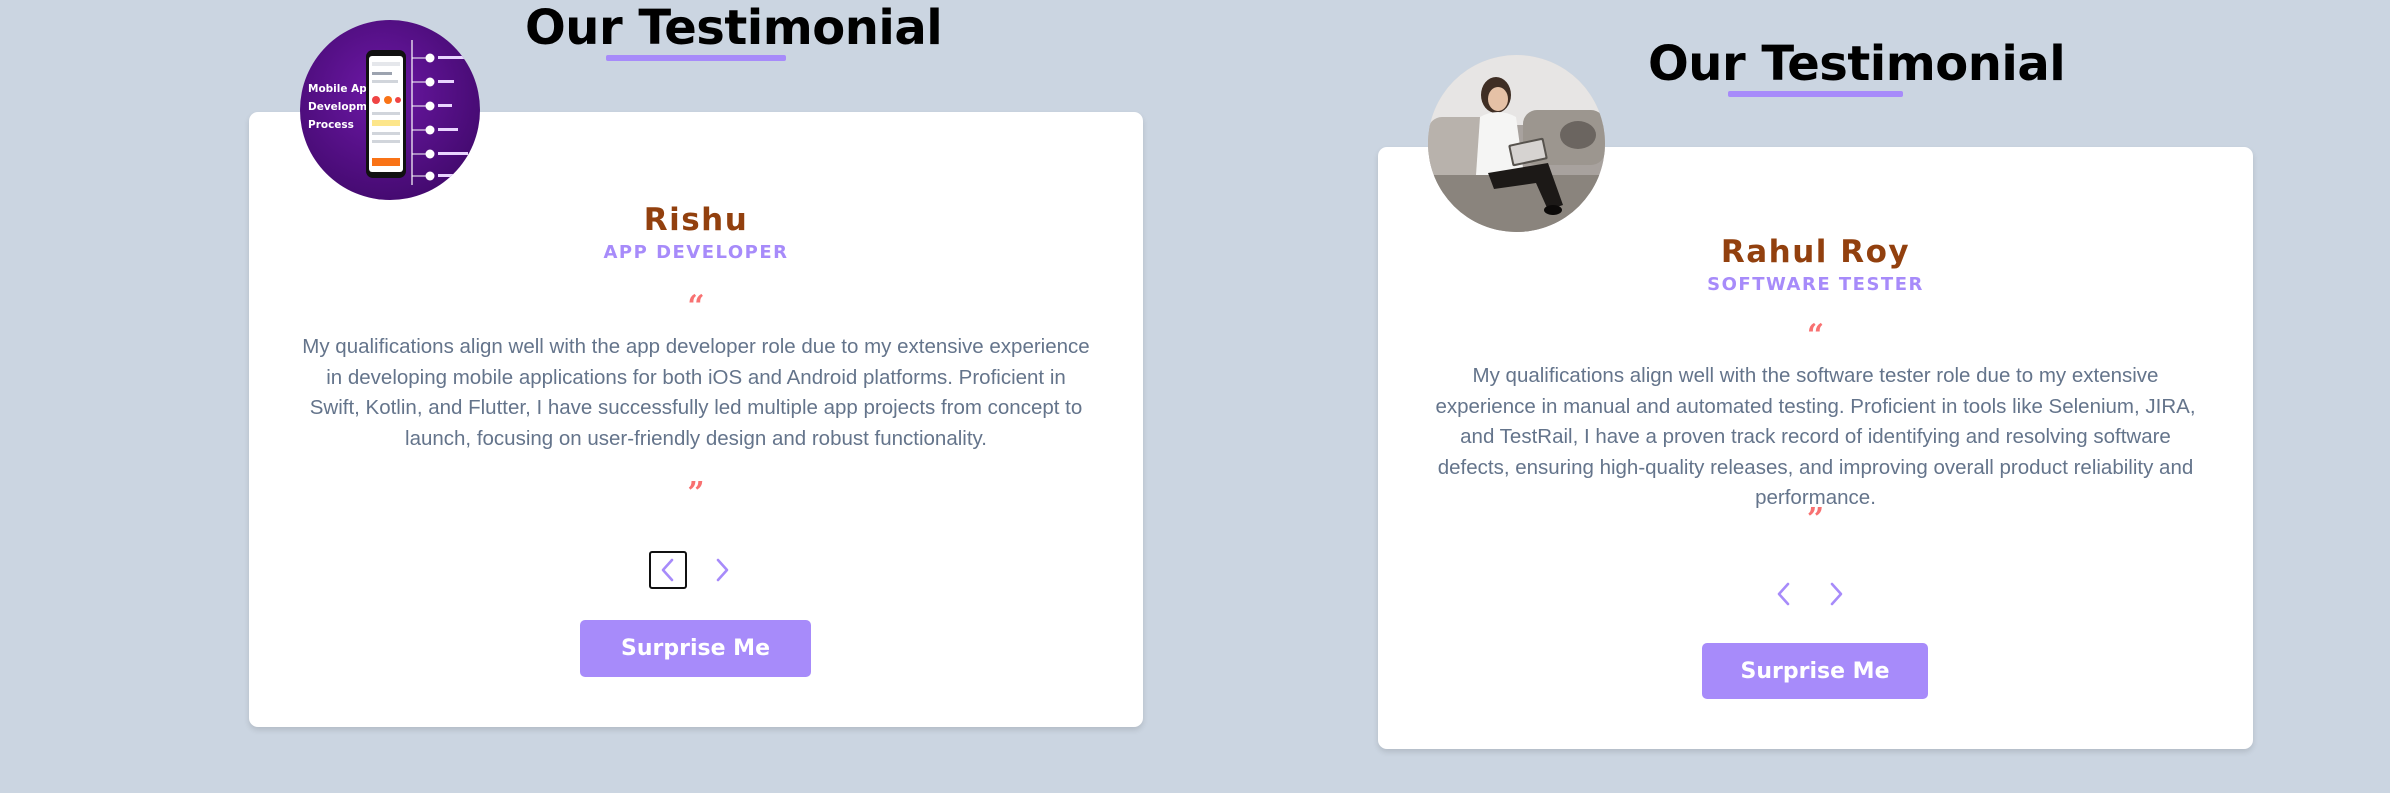 The image size is (2390, 793). Describe the element at coordinates (331, 125) in the screenshot. I see `svg-text: Process` at that location.